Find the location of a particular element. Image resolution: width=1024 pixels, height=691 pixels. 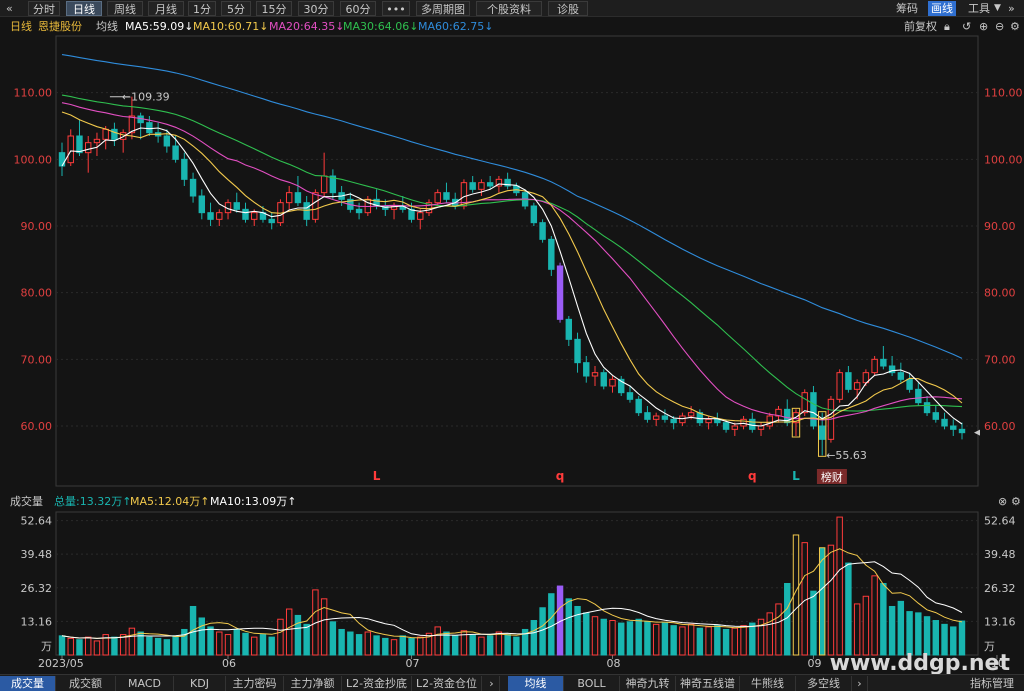

tab-bull-bear: 牛熊线 is located at coordinates (768, 683).